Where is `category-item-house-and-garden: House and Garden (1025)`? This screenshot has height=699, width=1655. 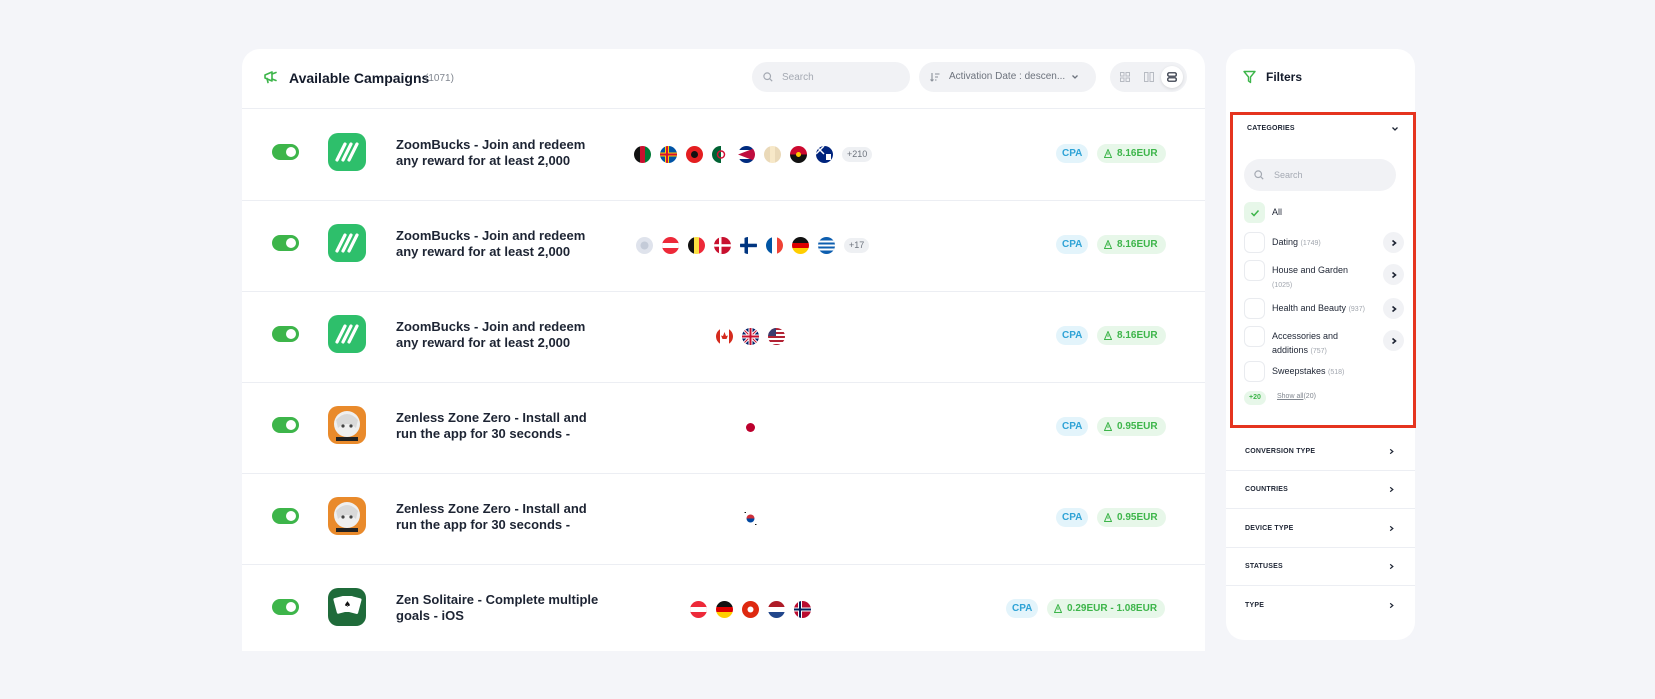 category-item-house-and-garden: House and Garden (1025) is located at coordinates (1324, 274).